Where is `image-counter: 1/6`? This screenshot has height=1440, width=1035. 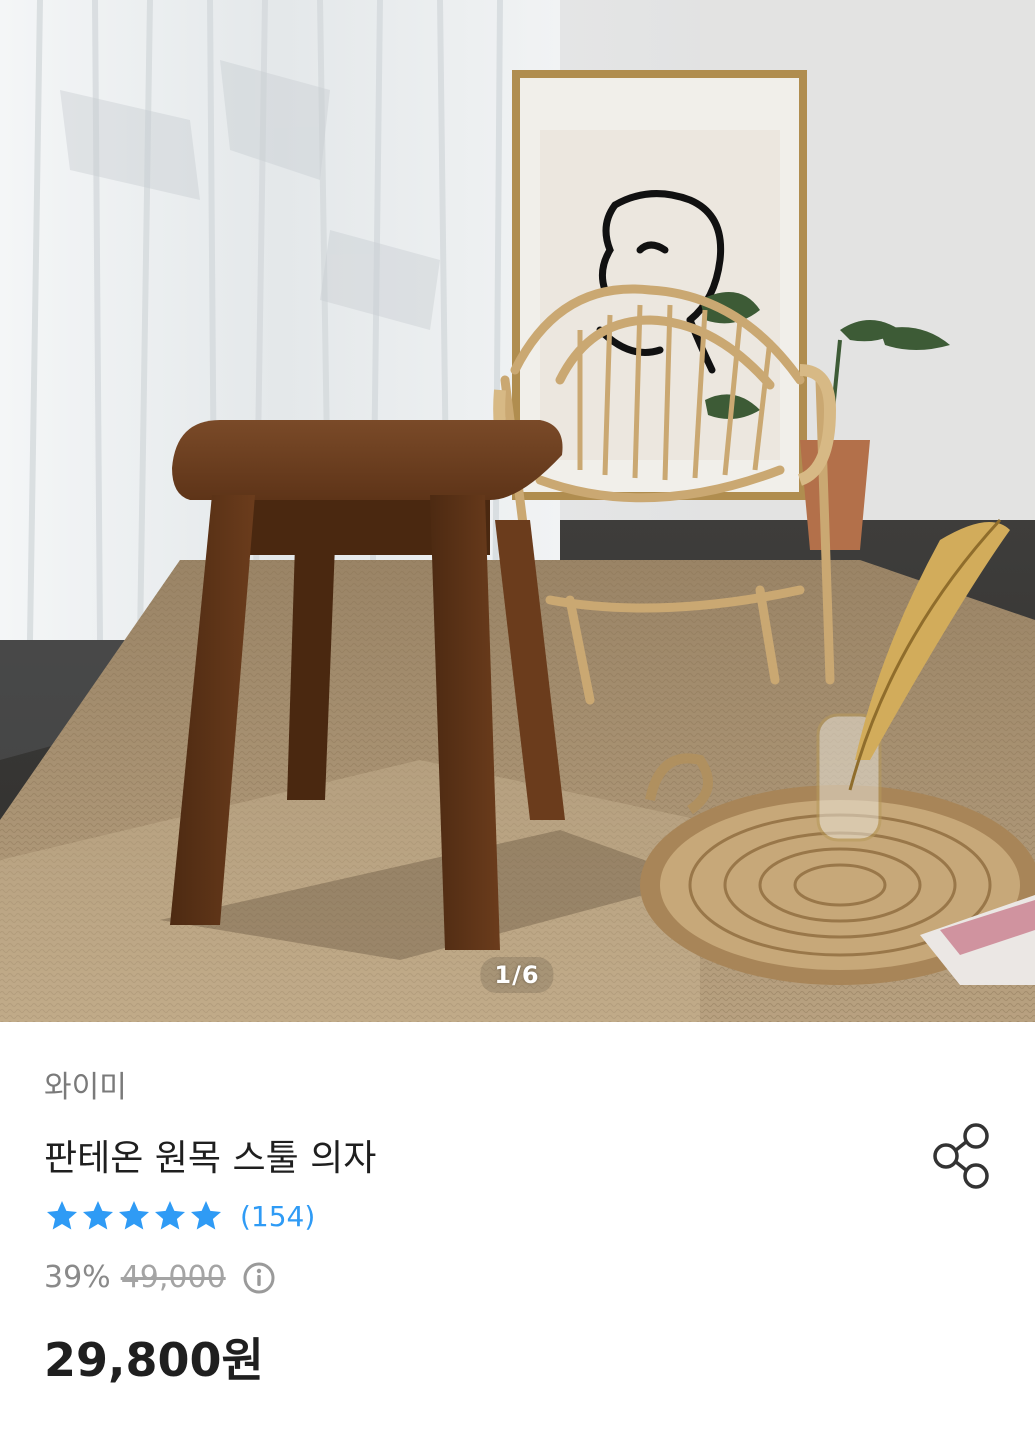 image-counter: 1/6 is located at coordinates (517, 975).